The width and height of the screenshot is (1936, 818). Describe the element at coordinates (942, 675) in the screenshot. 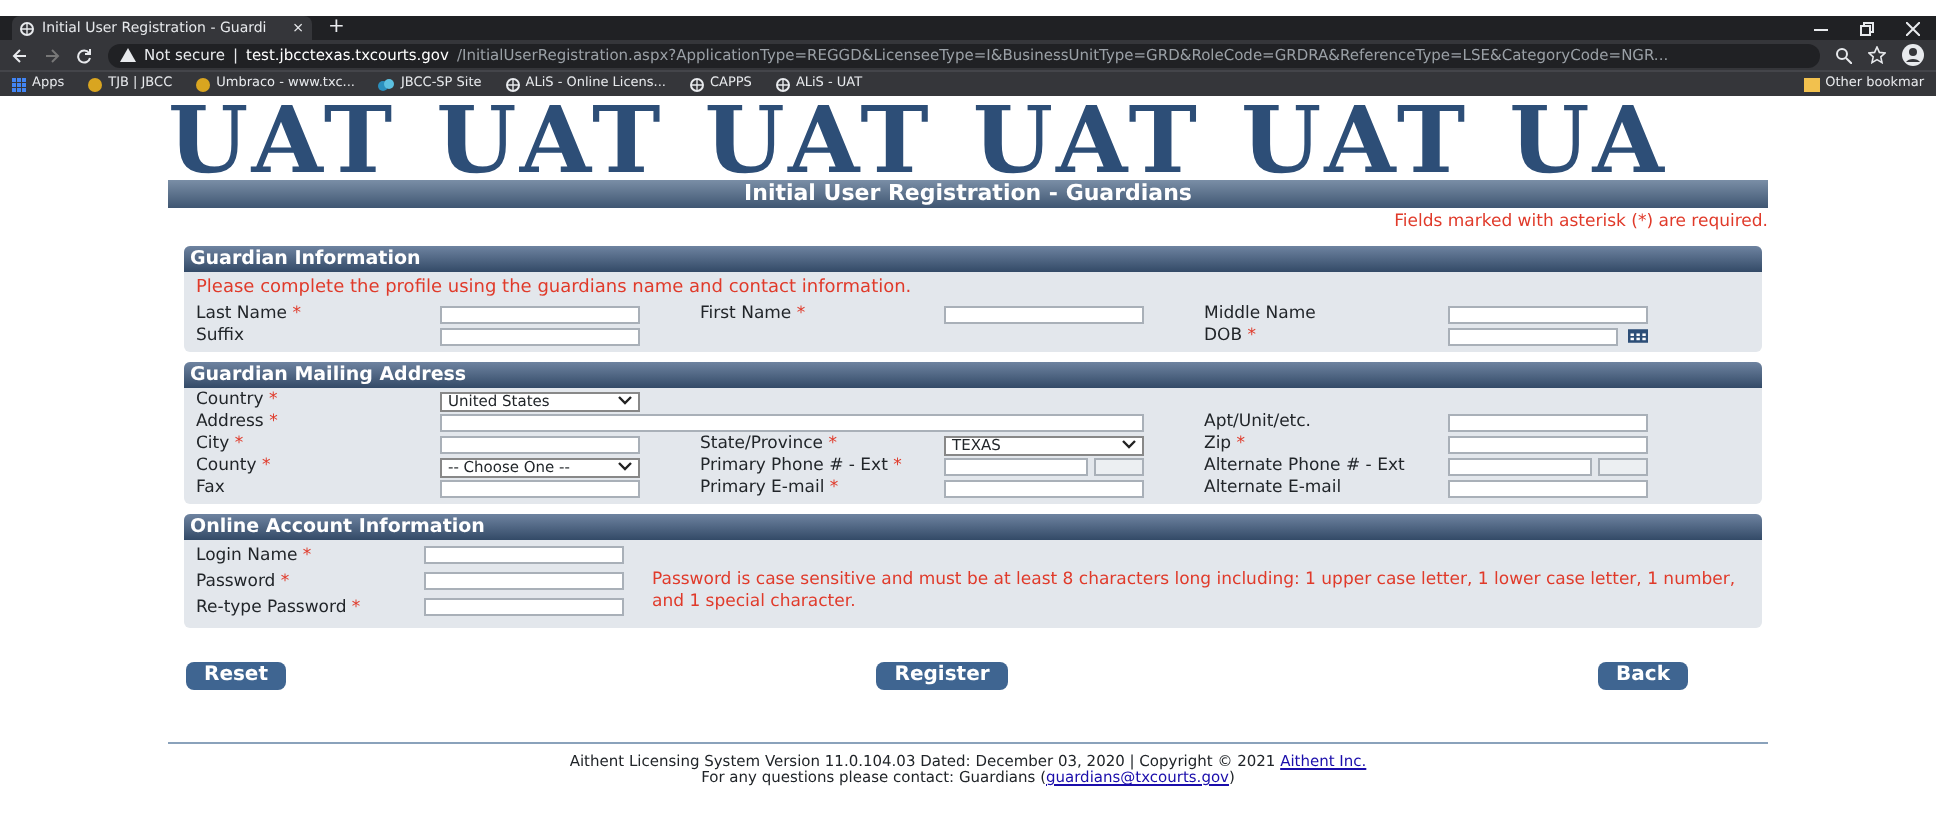

I see `form-button: Register` at that location.